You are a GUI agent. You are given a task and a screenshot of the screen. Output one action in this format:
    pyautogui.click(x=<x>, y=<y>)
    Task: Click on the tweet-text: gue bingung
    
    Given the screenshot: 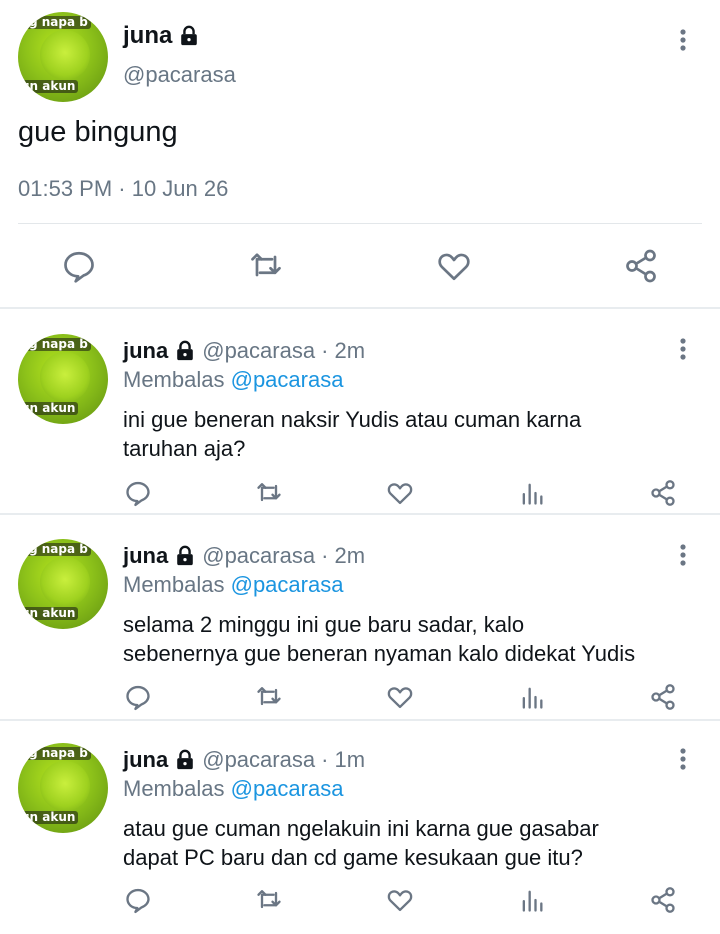 What is the action you would take?
    pyautogui.click(x=98, y=132)
    